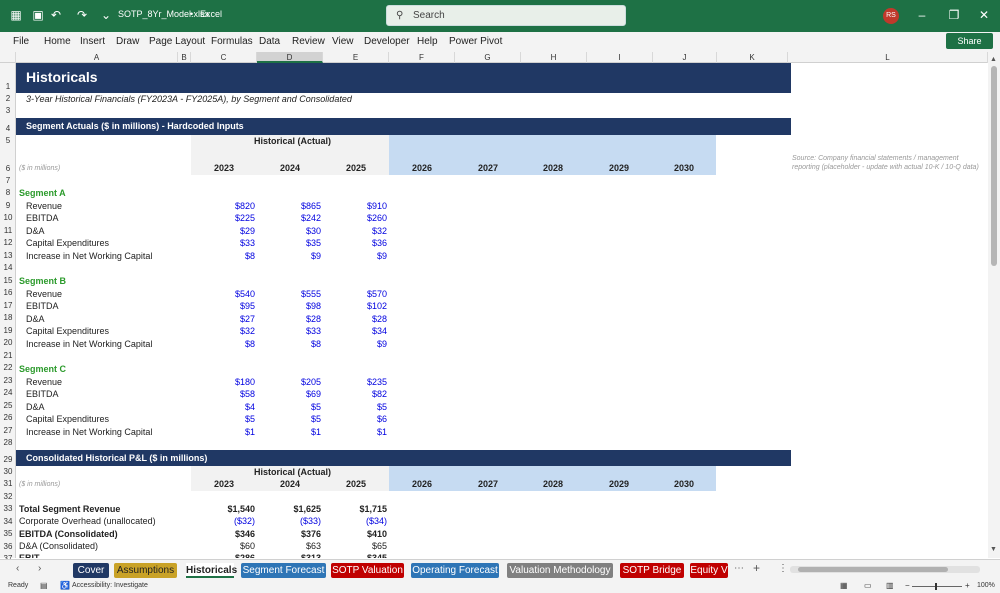 The image size is (1000, 593). What do you see at coordinates (993, 549) in the screenshot?
I see `scroll-down-icon: ▼` at bounding box center [993, 549].